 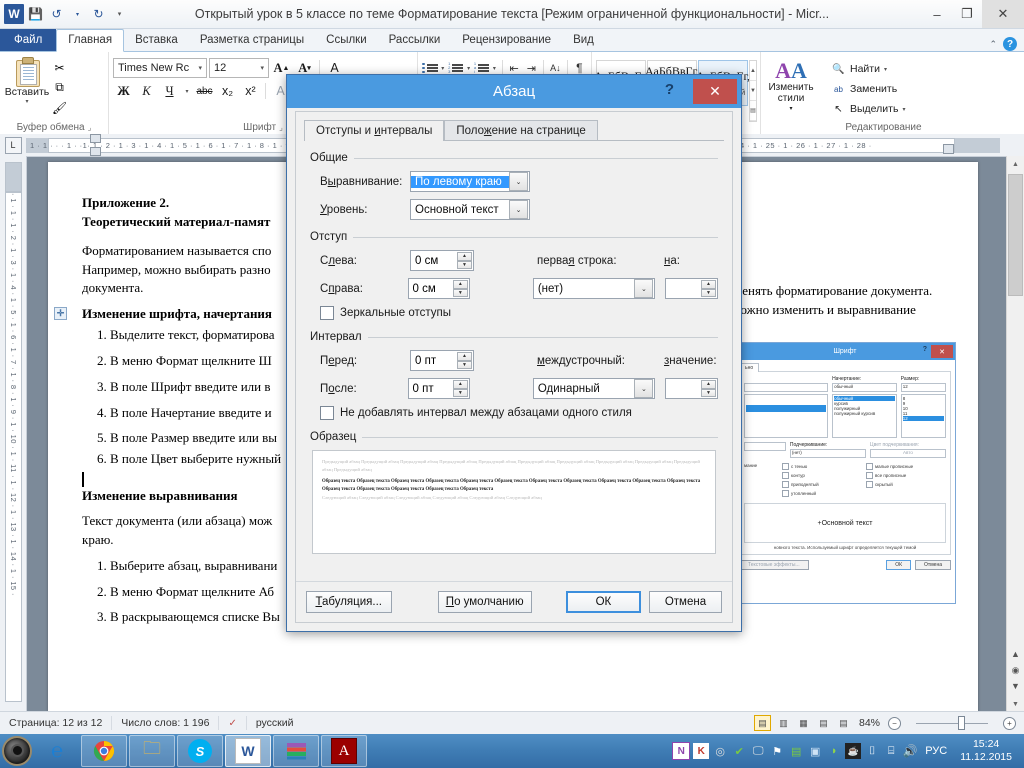 What do you see at coordinates (753, 91) in the screenshot?
I see `styles-scroll-down-icon: ▼` at bounding box center [753, 91].